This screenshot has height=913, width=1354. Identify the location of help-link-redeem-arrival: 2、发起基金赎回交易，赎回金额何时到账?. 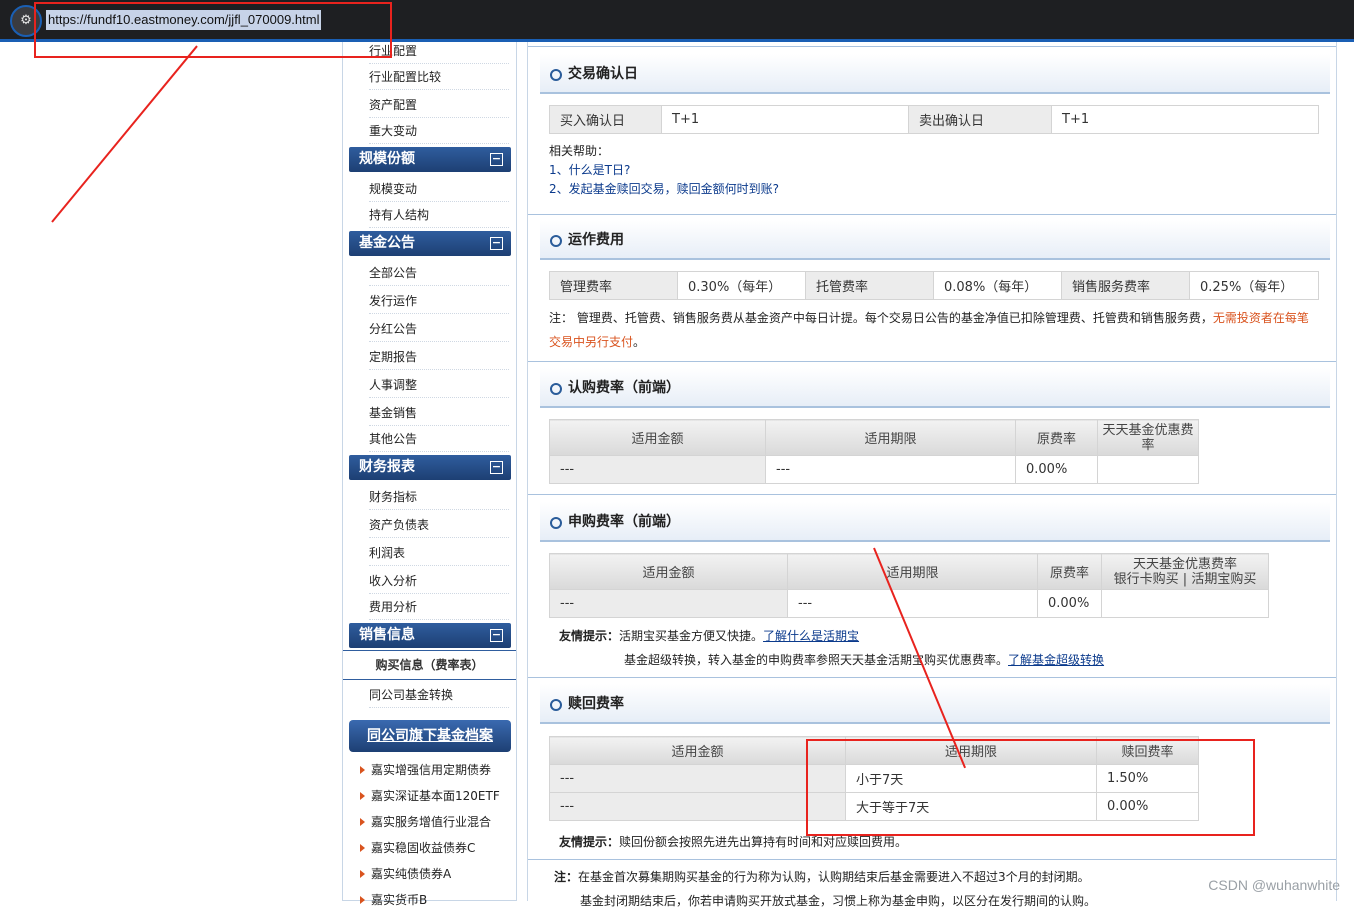
(664, 189).